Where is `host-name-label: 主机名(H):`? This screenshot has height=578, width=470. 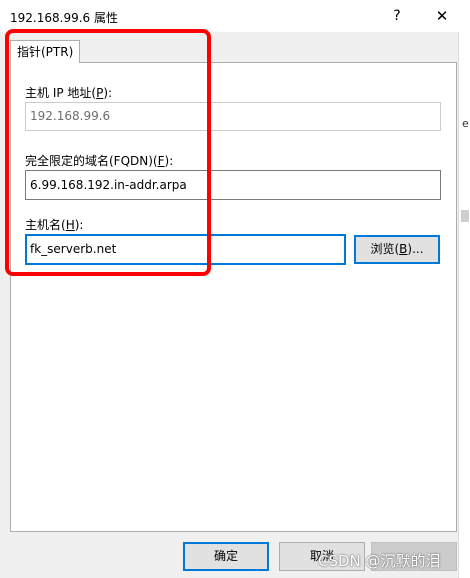 host-name-label: 主机名(H): is located at coordinates (54, 225).